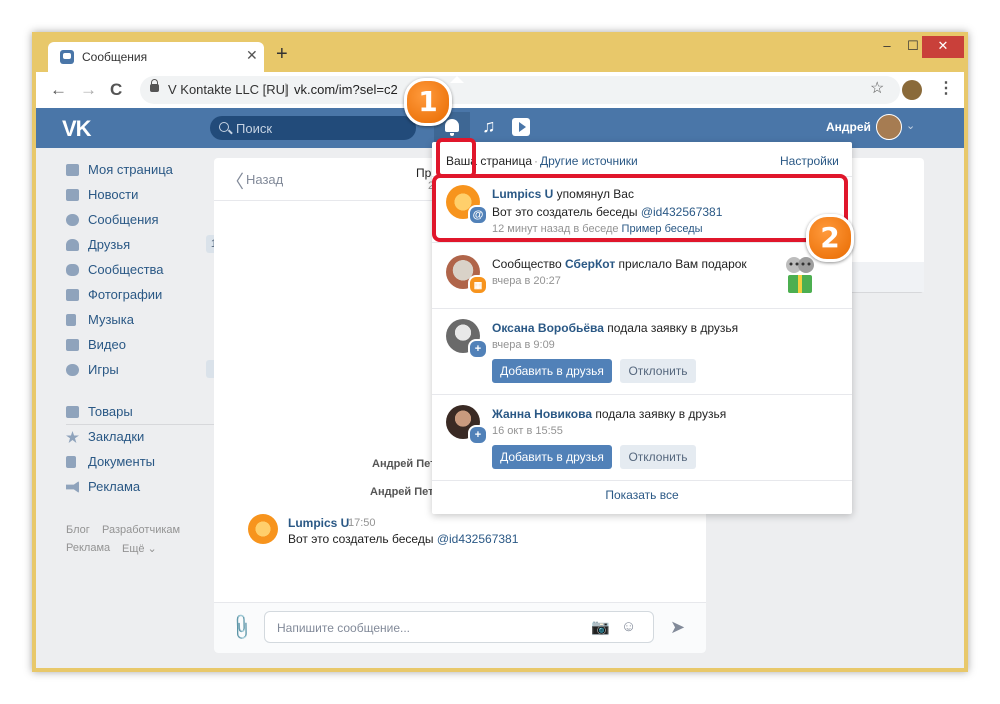  I want to click on sidebar-item-label: Новости, so click(113, 194).